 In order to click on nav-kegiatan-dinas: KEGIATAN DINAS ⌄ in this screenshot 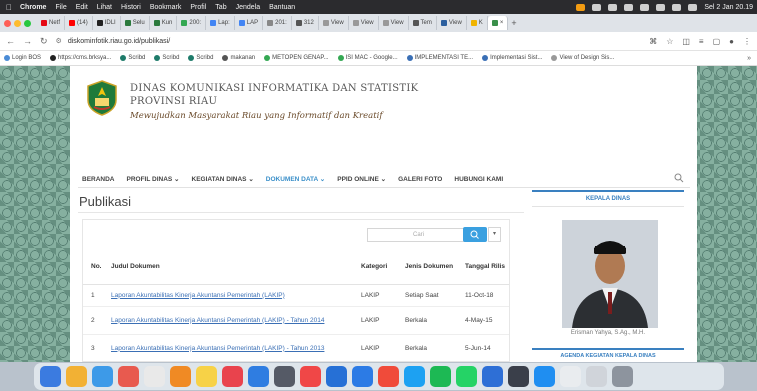, I will do `click(223, 179)`.